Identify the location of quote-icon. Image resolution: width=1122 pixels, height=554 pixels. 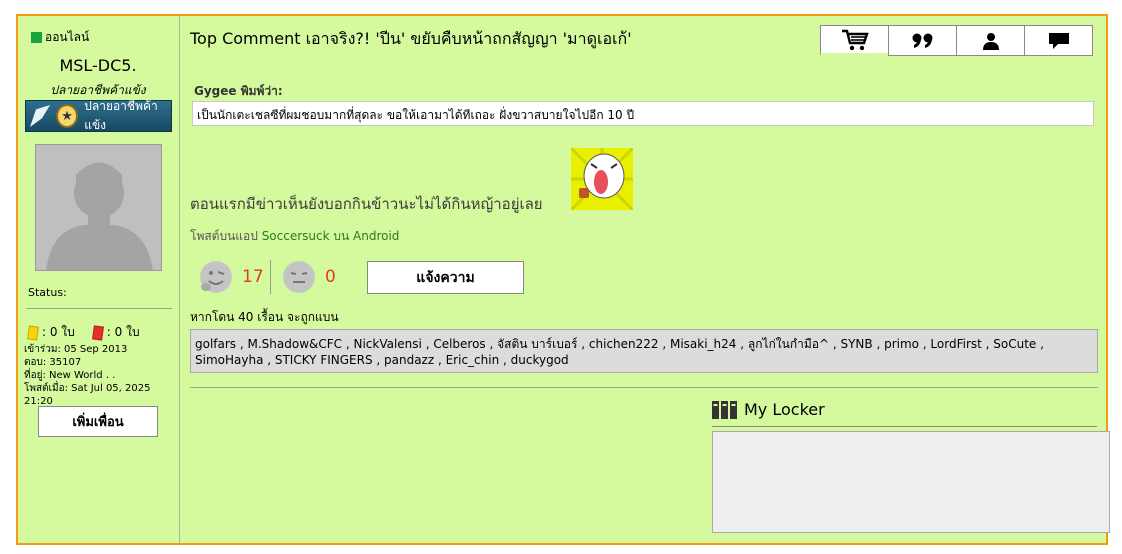
(922, 40).